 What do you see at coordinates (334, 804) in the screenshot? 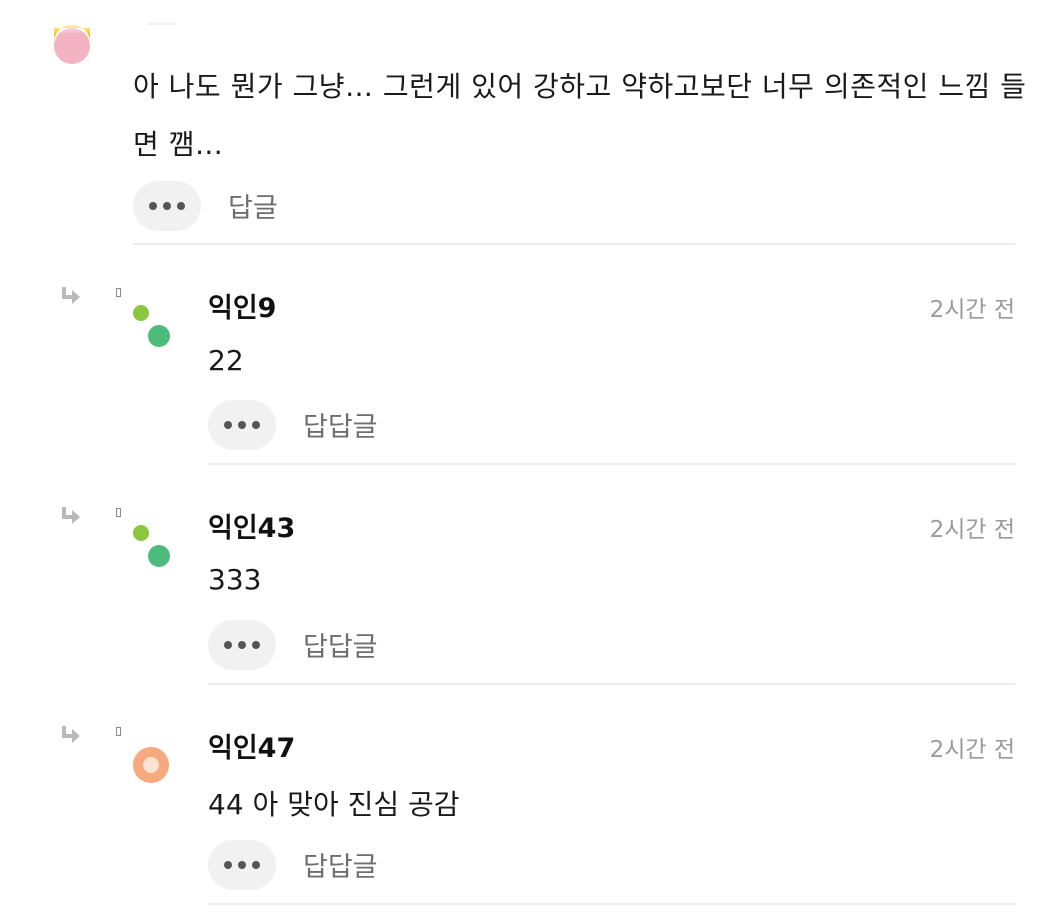
I see `reply-text: 44 아 맞아 진심 공감` at bounding box center [334, 804].